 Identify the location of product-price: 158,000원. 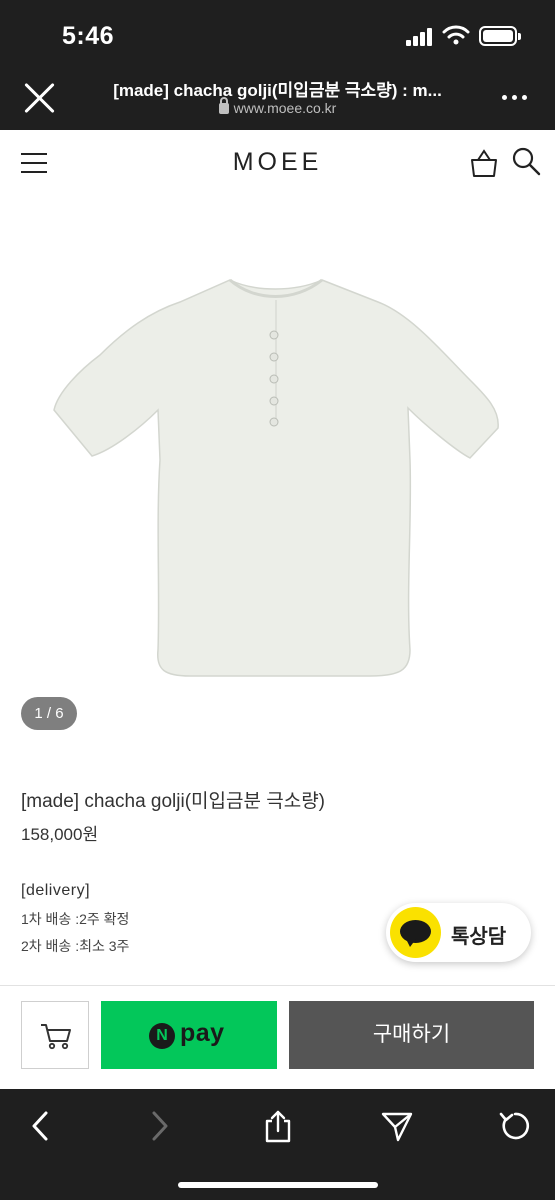
(60, 834).